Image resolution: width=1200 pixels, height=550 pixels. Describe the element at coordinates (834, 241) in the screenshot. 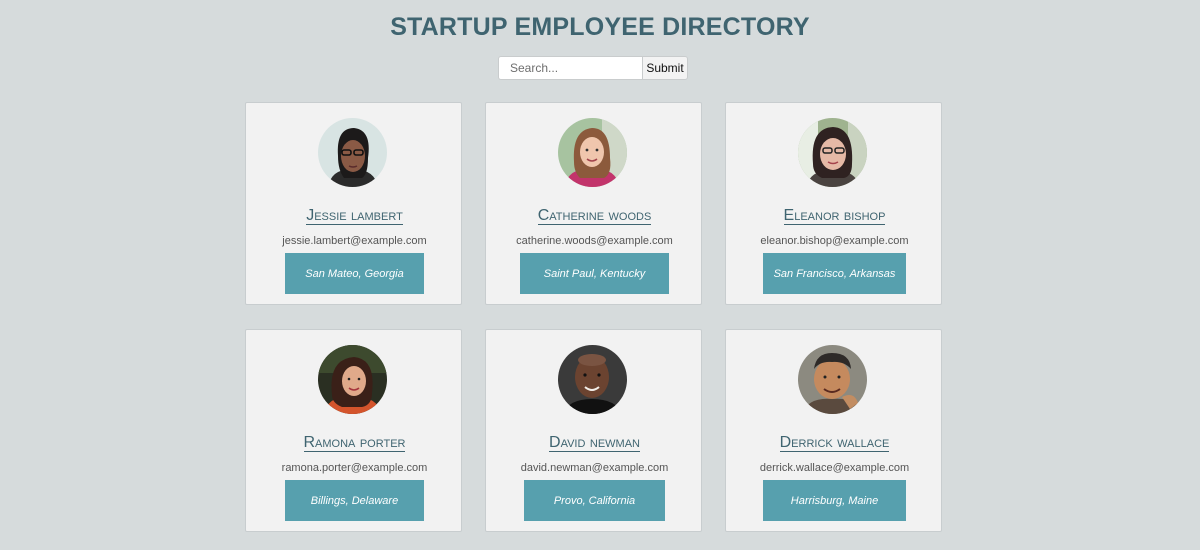

I see `employee-email: eleanor.bishop@example.com` at that location.